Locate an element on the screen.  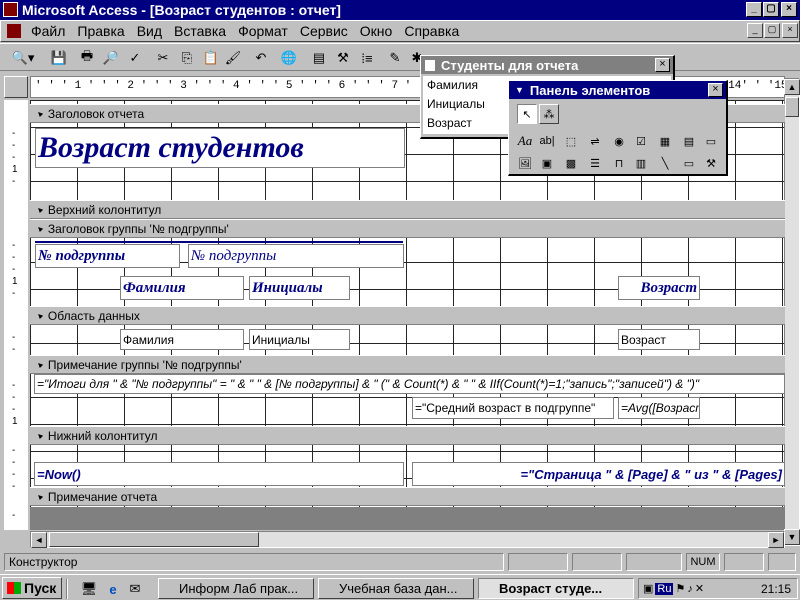
maximize-button: ▢ is located at coordinates (771, 9).